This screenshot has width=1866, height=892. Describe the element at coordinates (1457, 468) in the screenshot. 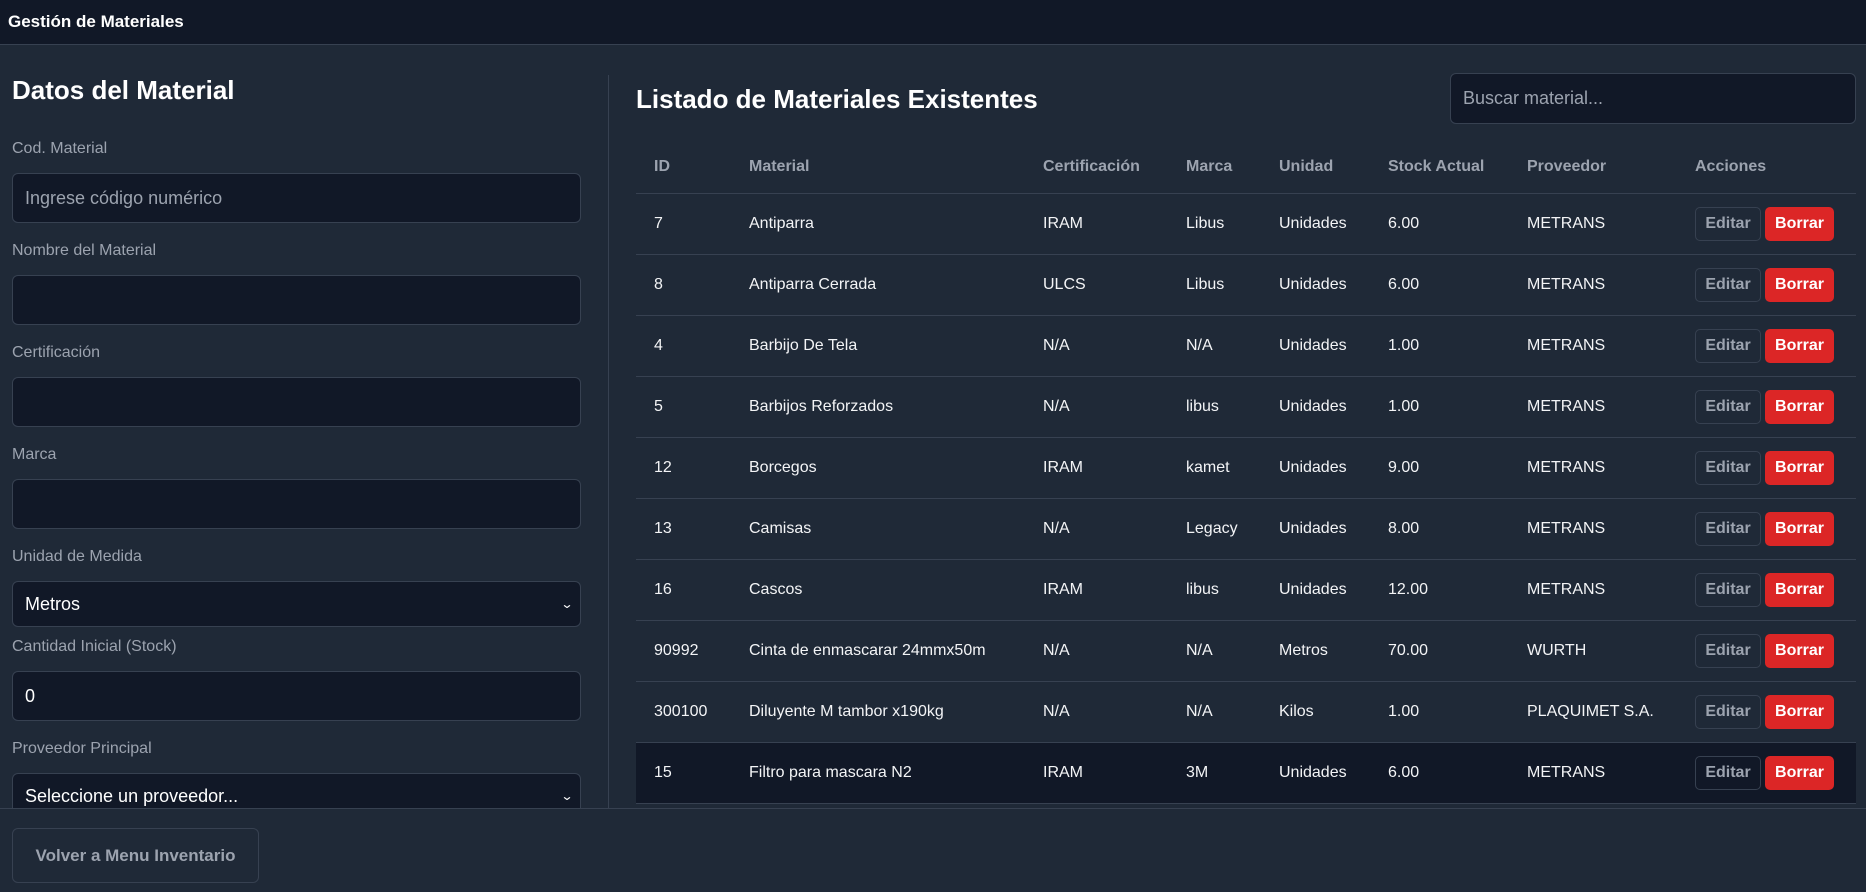

I see `table-cell: 9.00` at that location.